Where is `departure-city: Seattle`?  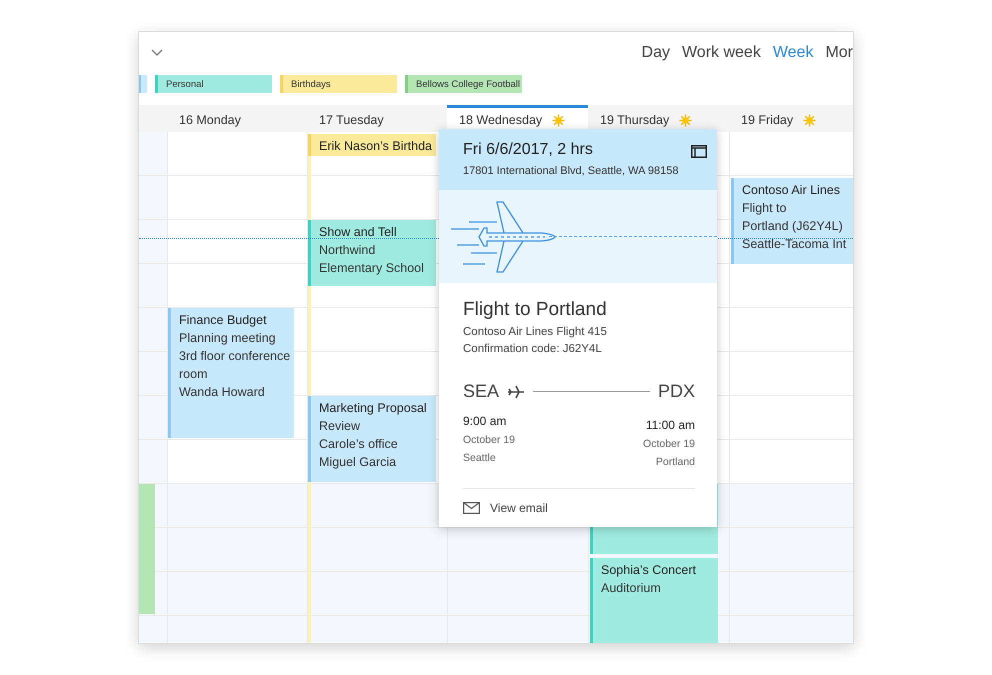
departure-city: Seattle is located at coordinates (480, 458).